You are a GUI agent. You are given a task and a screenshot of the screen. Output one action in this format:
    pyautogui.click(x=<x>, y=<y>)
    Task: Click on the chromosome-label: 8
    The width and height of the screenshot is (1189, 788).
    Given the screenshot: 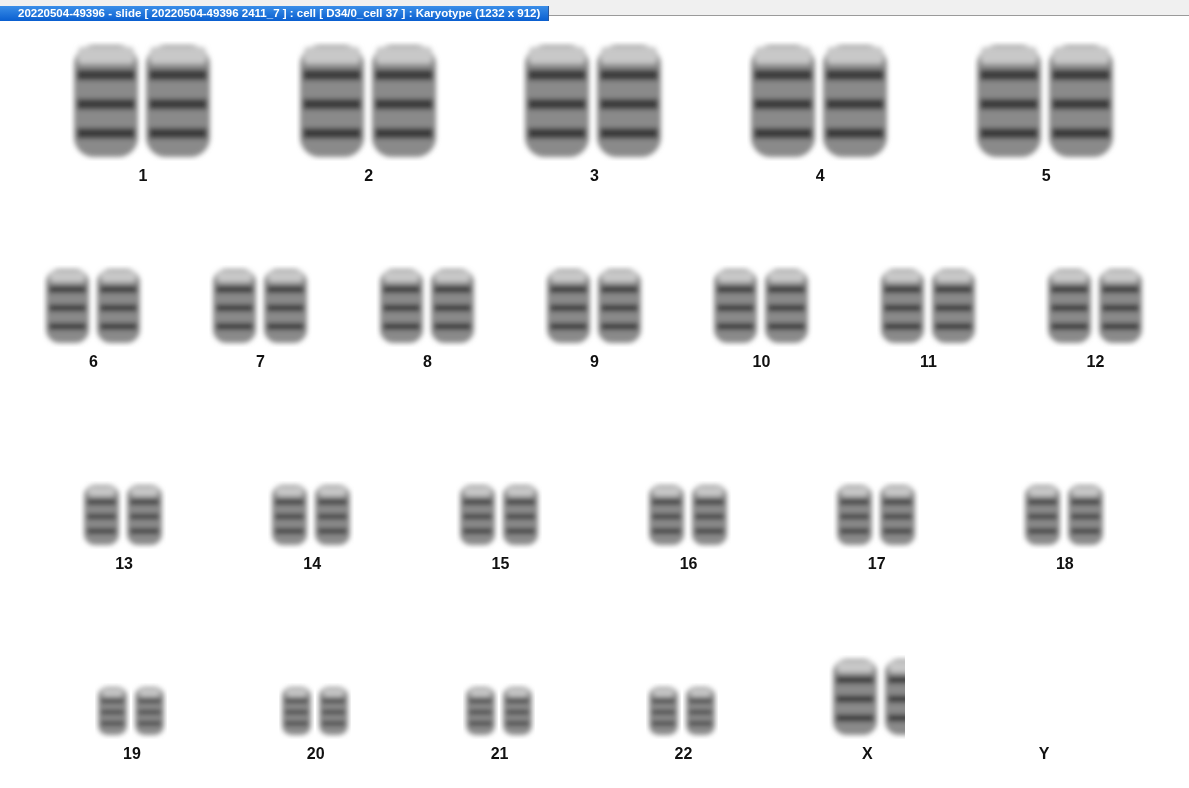 What is the action you would take?
    pyautogui.click(x=427, y=362)
    